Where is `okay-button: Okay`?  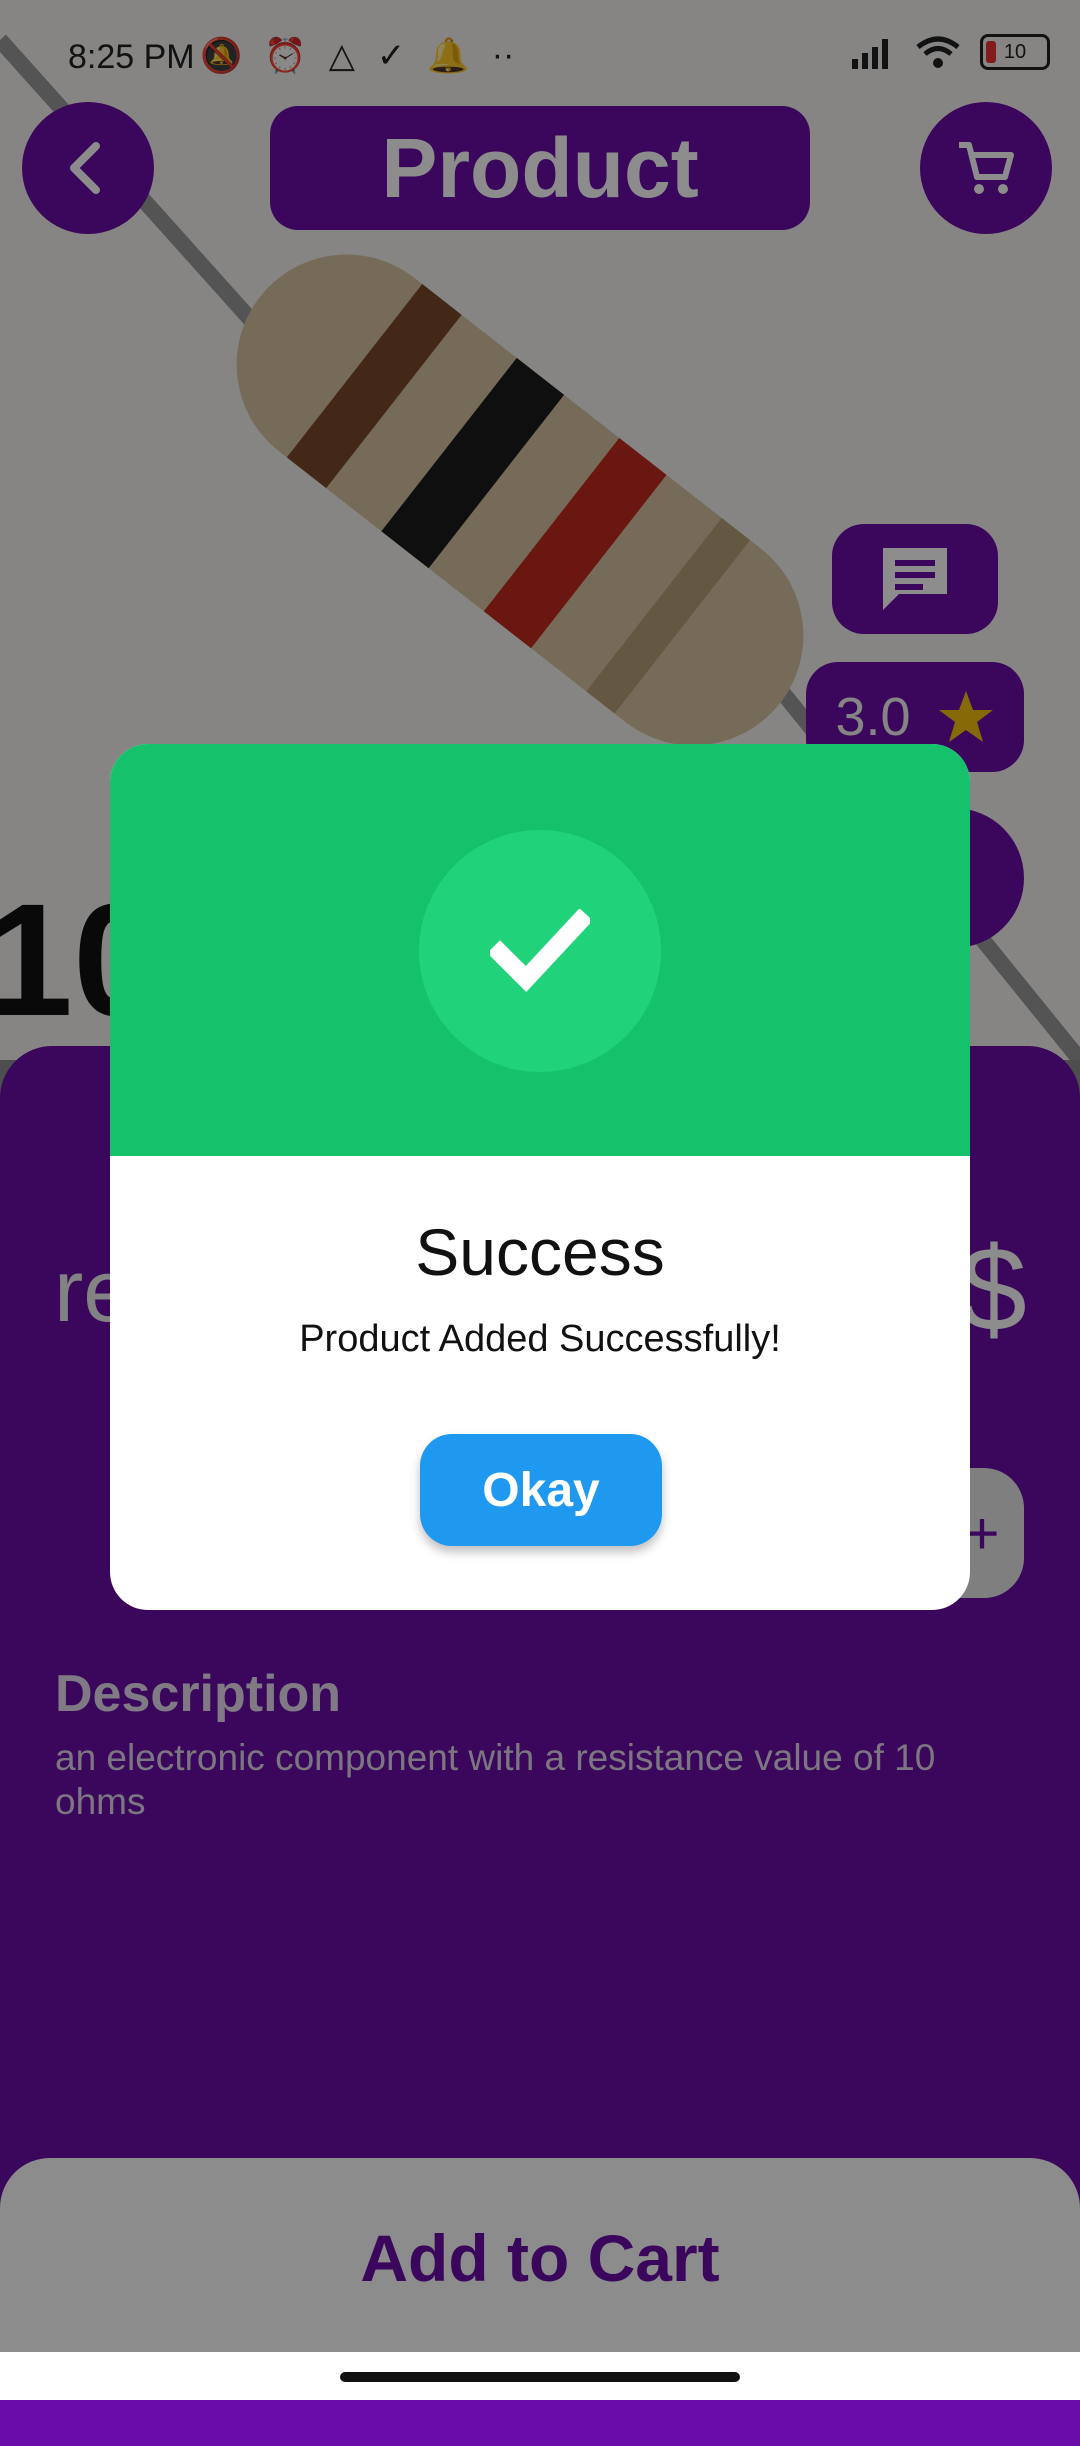
okay-button: Okay is located at coordinates (541, 1490).